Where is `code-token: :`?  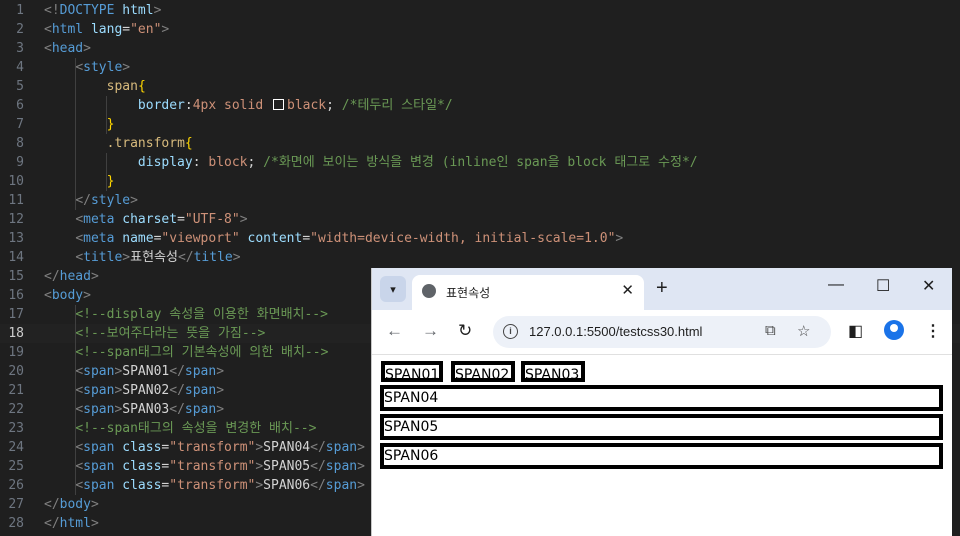
code-token: : is located at coordinates (200, 162).